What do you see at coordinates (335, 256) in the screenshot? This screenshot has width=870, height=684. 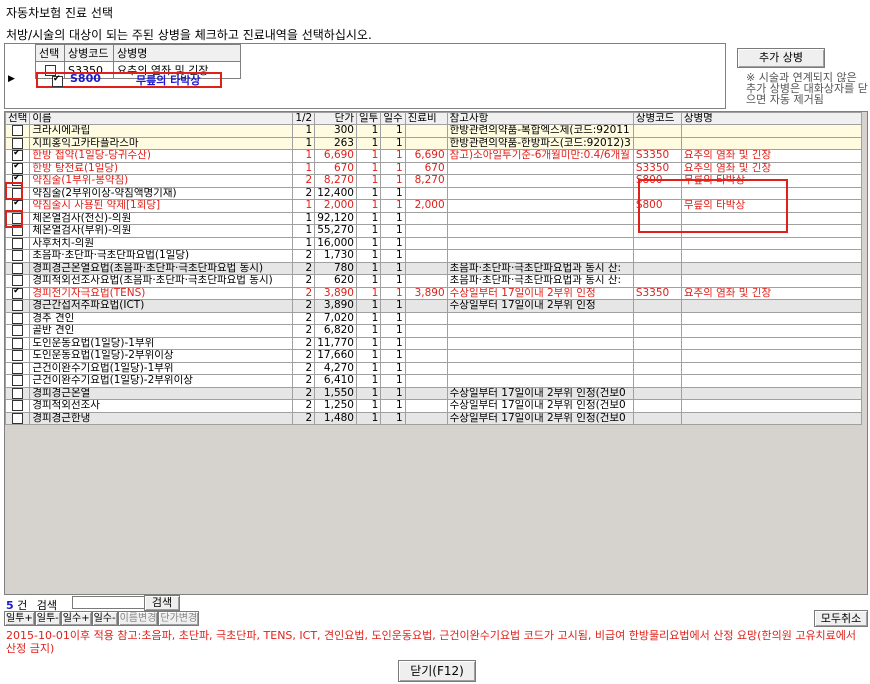 I see `unit-price: 1,730` at bounding box center [335, 256].